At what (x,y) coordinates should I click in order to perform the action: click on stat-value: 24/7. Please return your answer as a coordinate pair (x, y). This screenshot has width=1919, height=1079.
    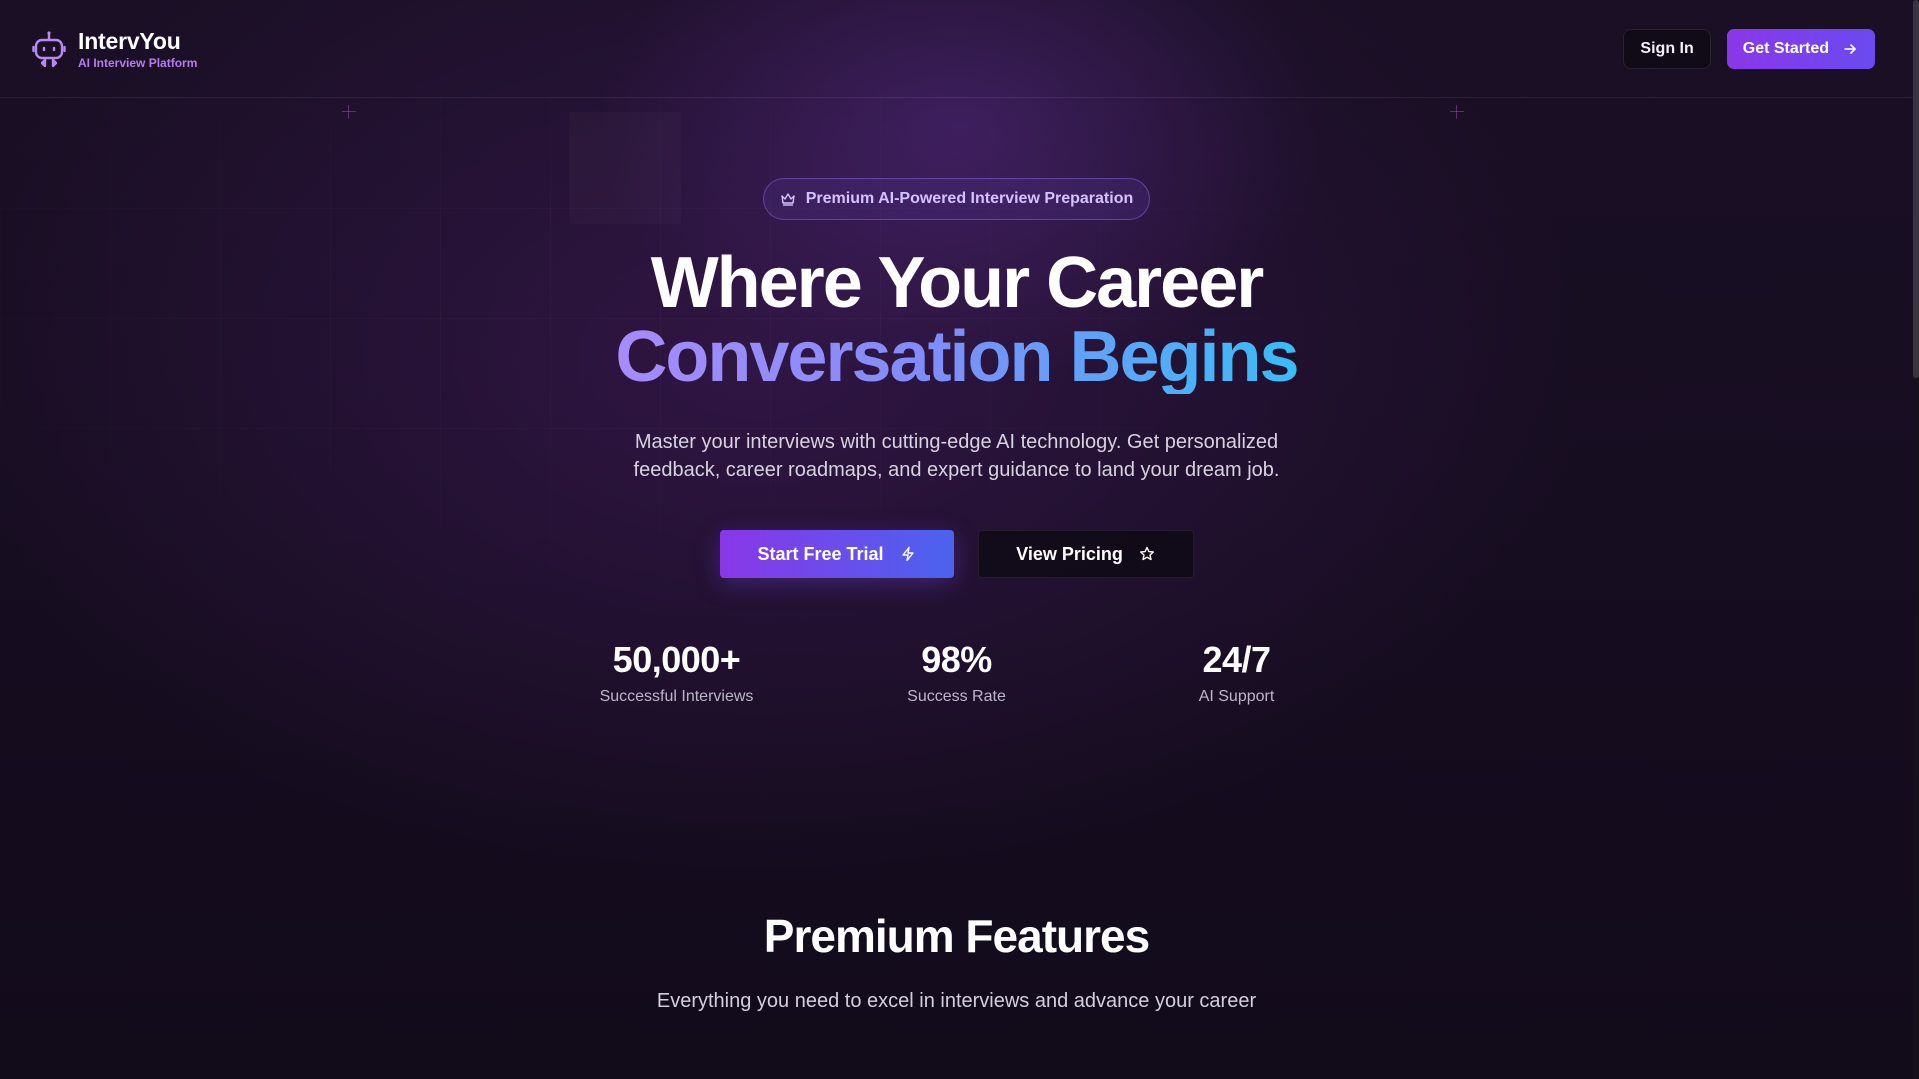
    Looking at the image, I should click on (1236, 659).